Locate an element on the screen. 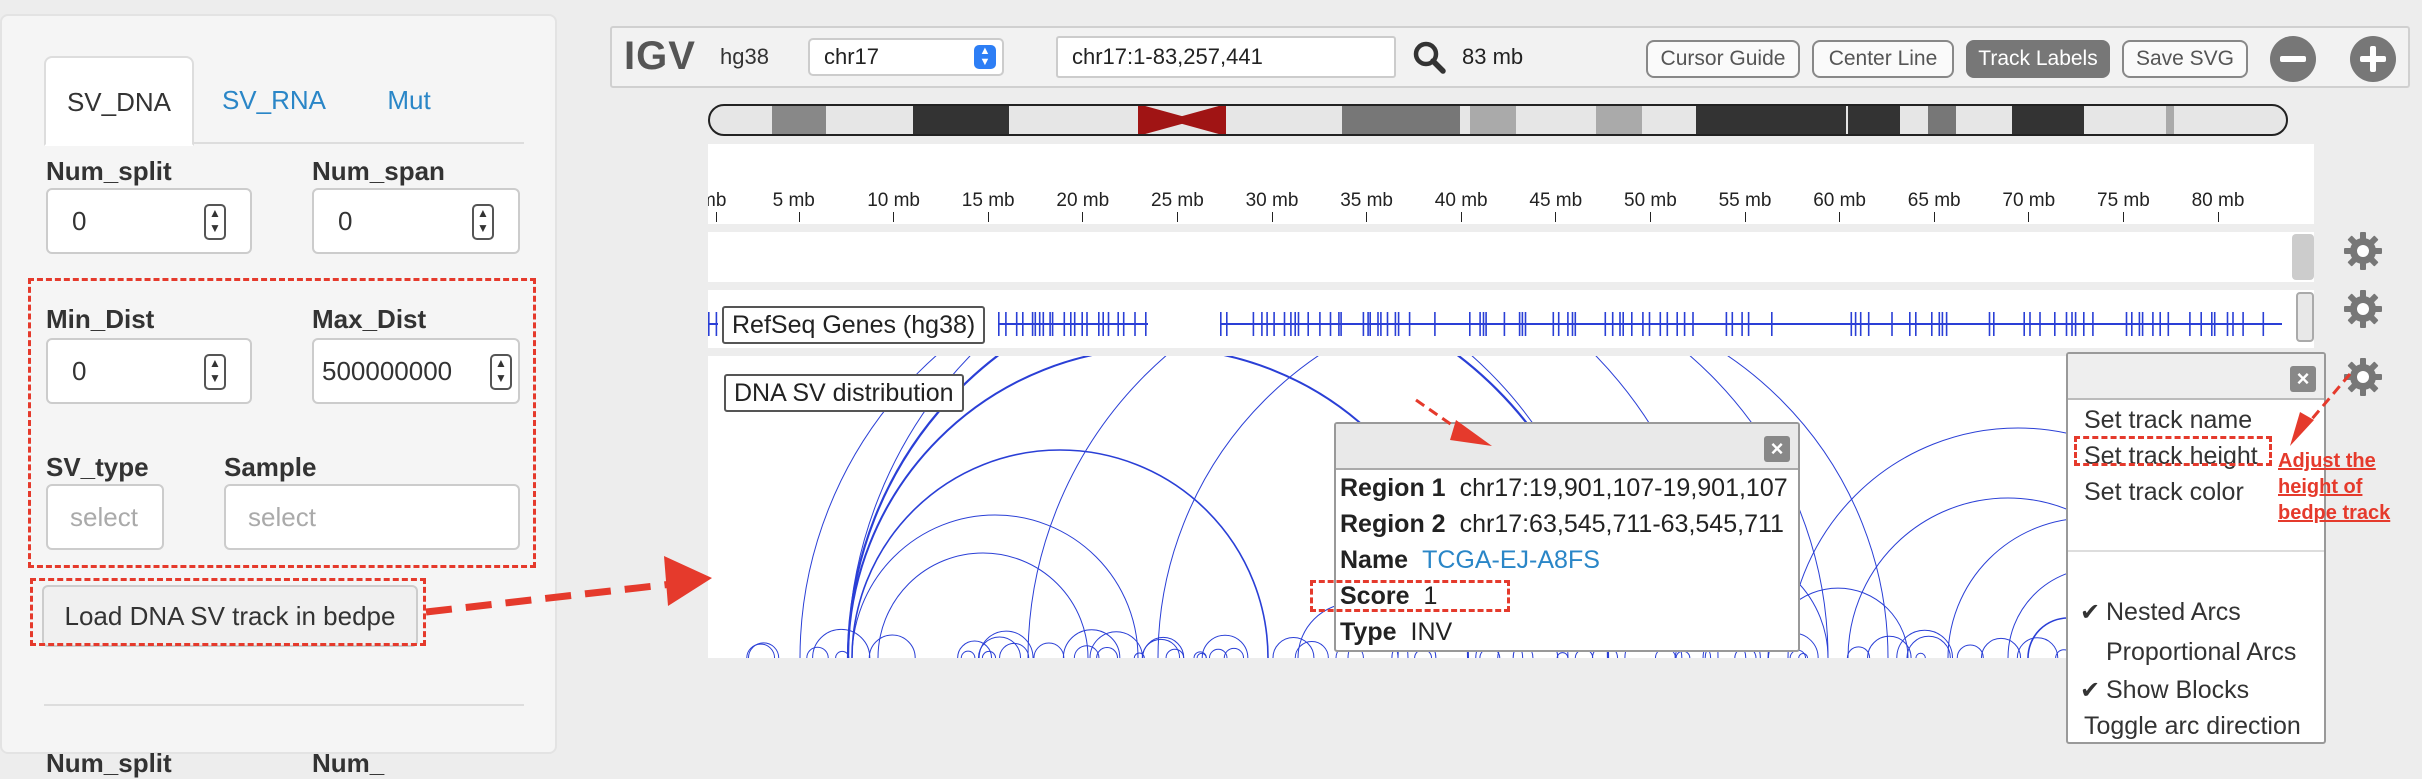 Image resolution: width=2422 pixels, height=779 pixels. popup-region2: Region 2 chr17:63,545,711-63,545,711 is located at coordinates (1562, 524).